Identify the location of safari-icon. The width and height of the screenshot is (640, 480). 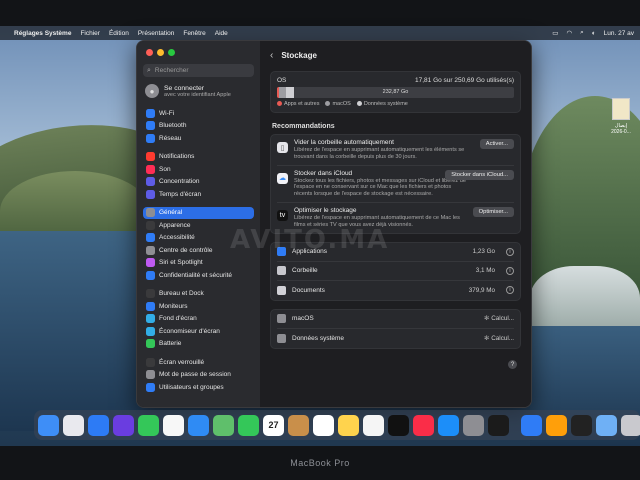
(98, 425).